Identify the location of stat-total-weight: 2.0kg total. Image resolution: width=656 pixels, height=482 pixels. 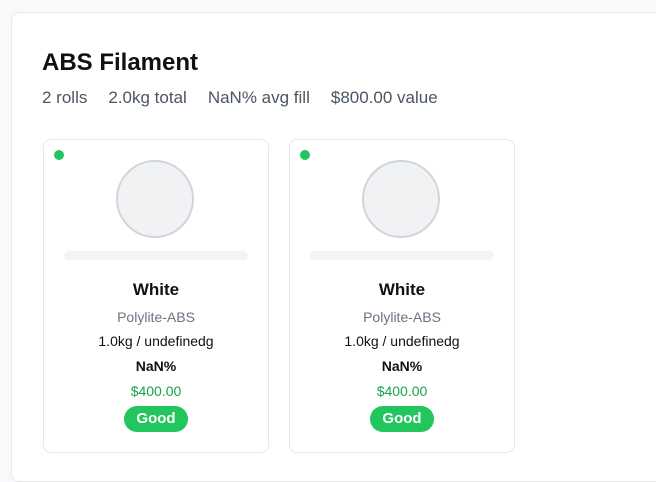
(147, 97).